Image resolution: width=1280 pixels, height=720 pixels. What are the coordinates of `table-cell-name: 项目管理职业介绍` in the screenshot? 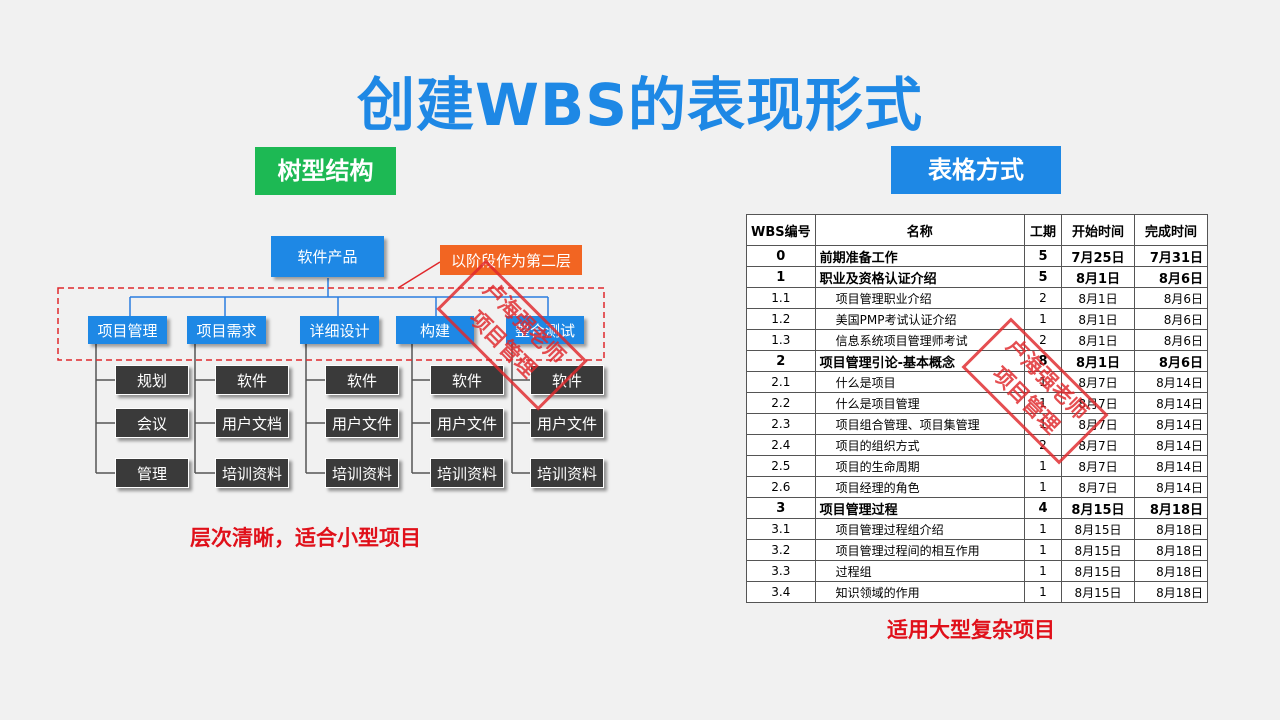 It's located at (920, 298).